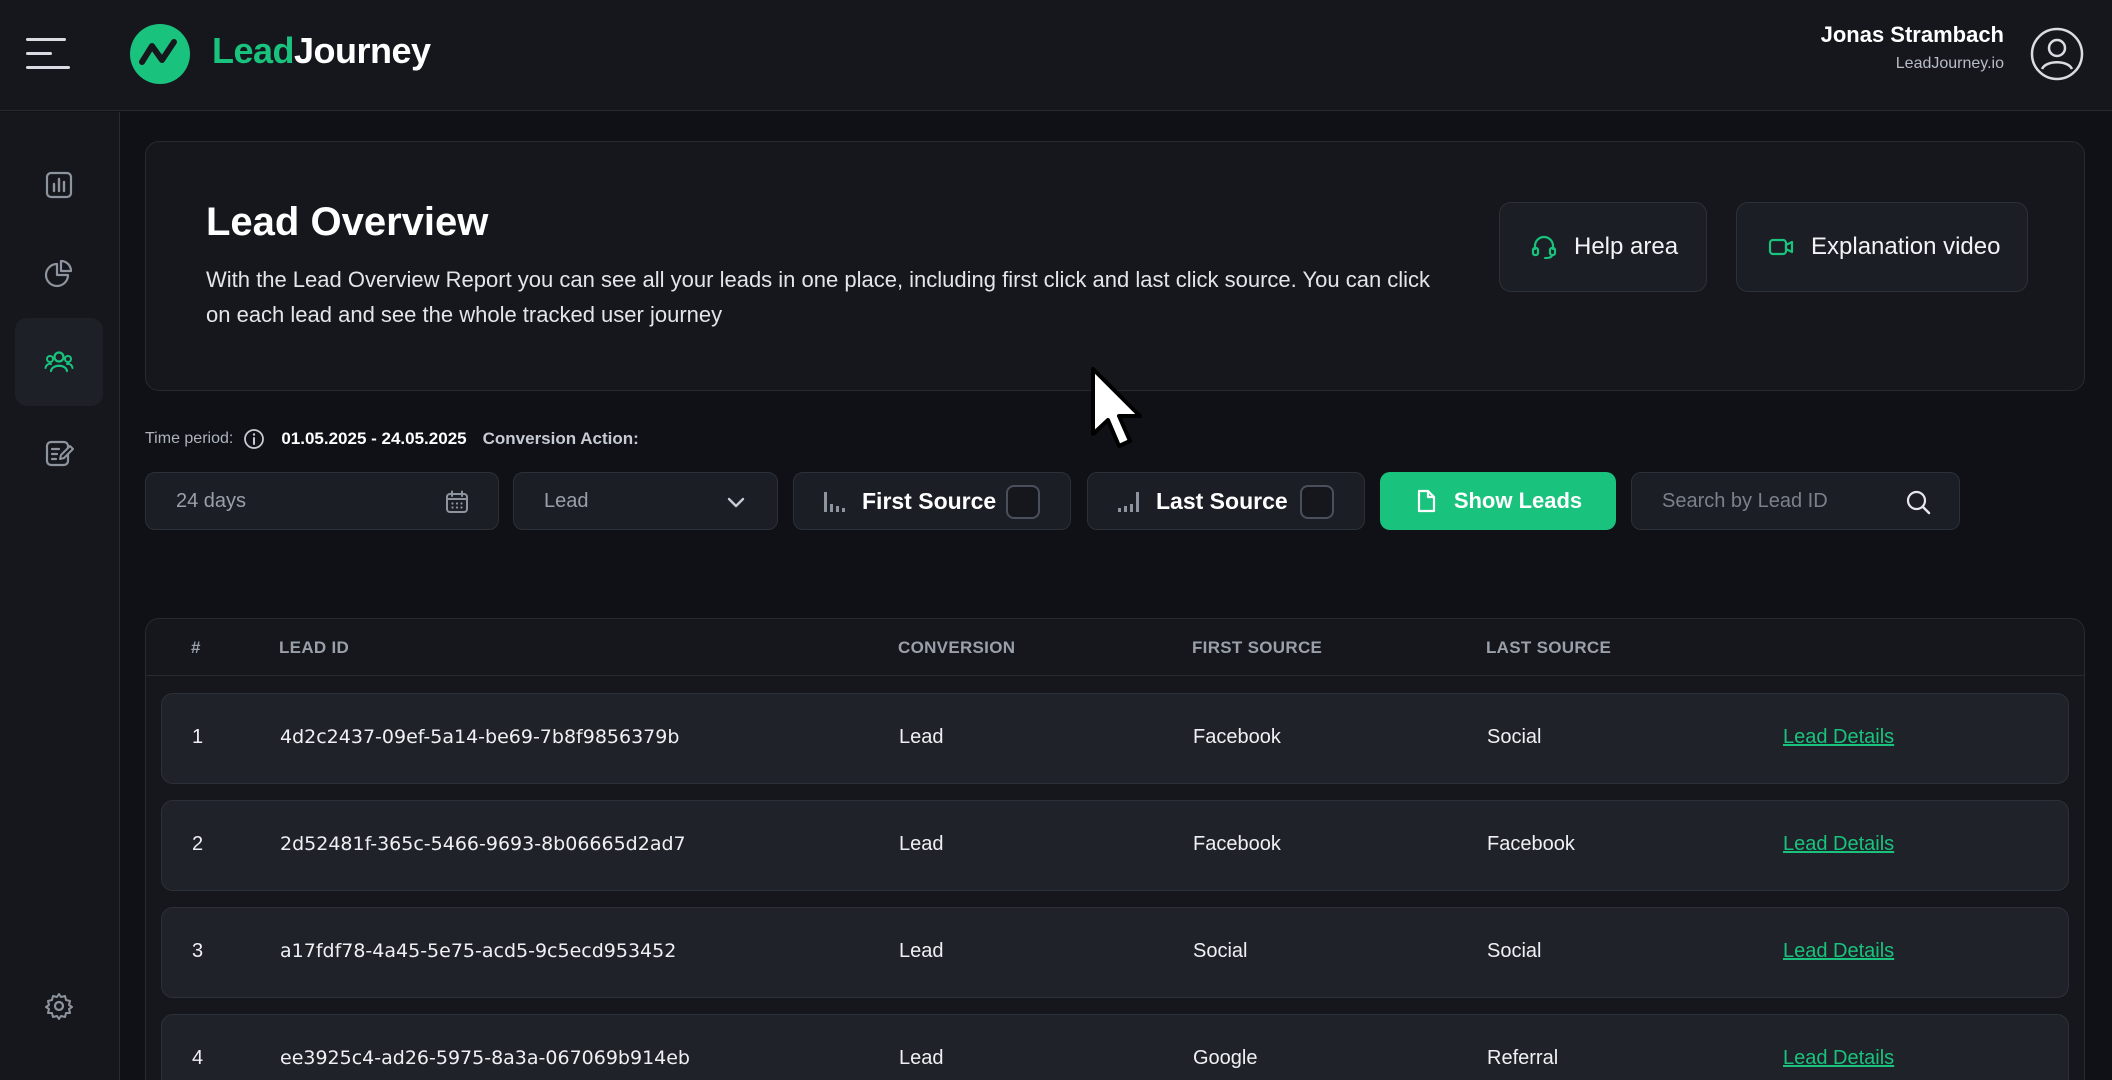 This screenshot has width=2112, height=1080. I want to click on row-lead-id: ee3925c4-ad26-5975-8a3a-067069b914eb, so click(485, 1058).